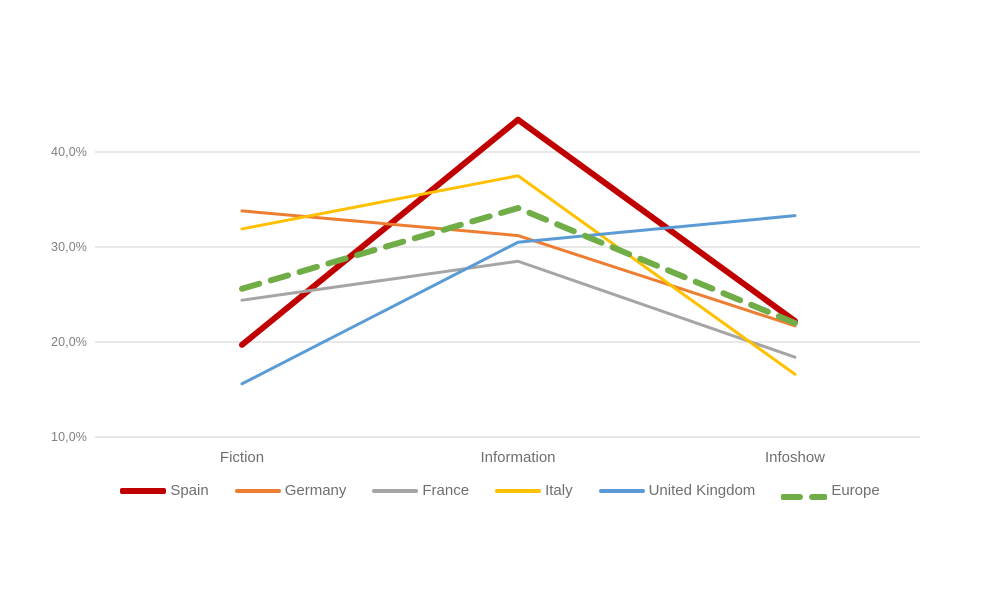 The width and height of the screenshot is (1000, 600). Describe the element at coordinates (559, 490) in the screenshot. I see `legend-item-label: Italy` at that location.